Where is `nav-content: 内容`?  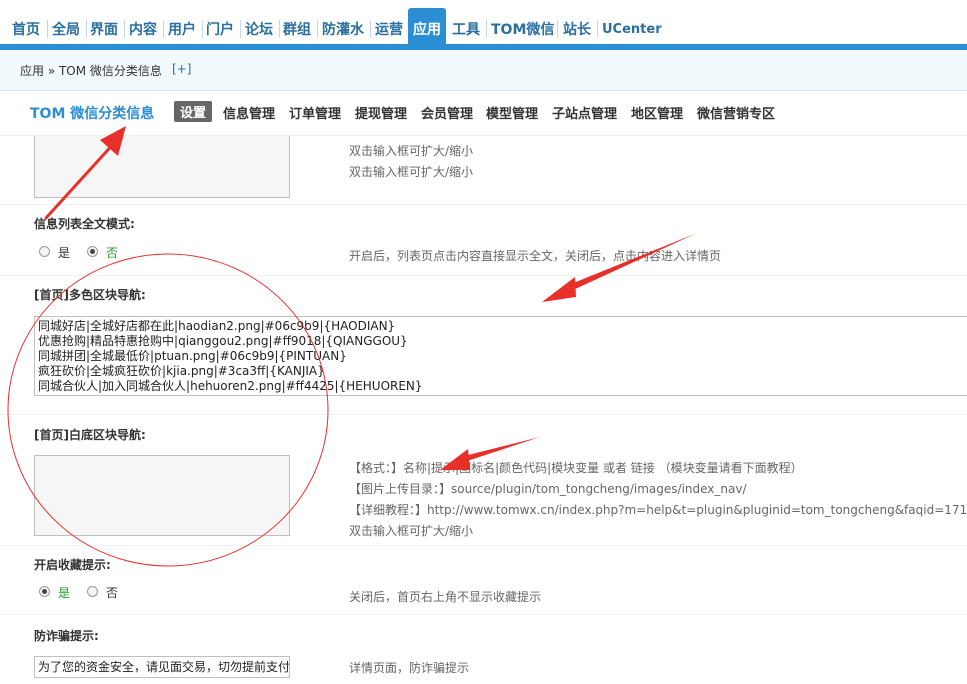 nav-content: 内容 is located at coordinates (143, 26).